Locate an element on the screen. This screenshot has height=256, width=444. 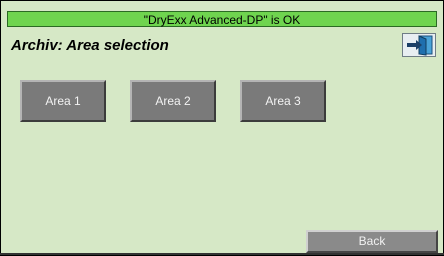
back-button: Back is located at coordinates (372, 241).